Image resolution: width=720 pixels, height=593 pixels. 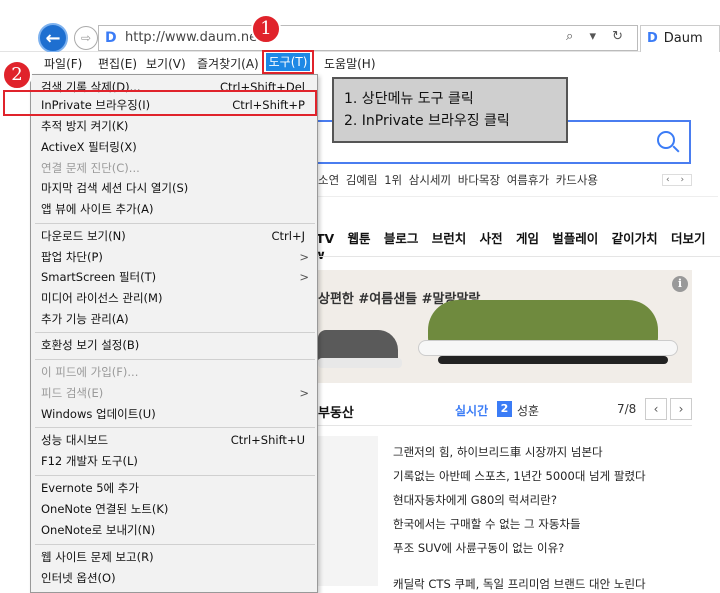 What do you see at coordinates (652, 38) in the screenshot?
I see `tab-favicon: D` at bounding box center [652, 38].